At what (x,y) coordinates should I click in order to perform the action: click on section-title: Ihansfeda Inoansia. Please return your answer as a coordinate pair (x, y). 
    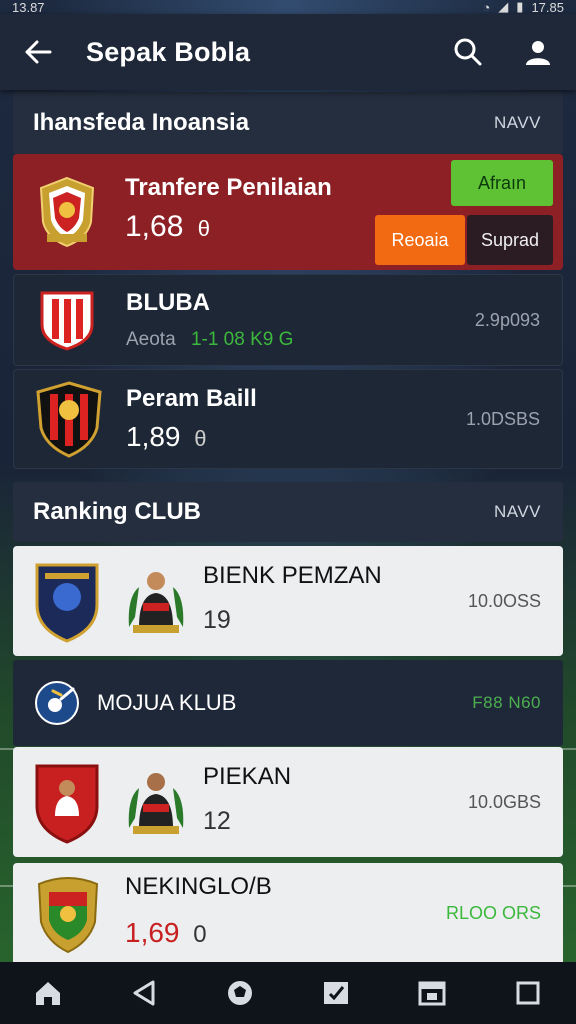
    Looking at the image, I should click on (141, 122).